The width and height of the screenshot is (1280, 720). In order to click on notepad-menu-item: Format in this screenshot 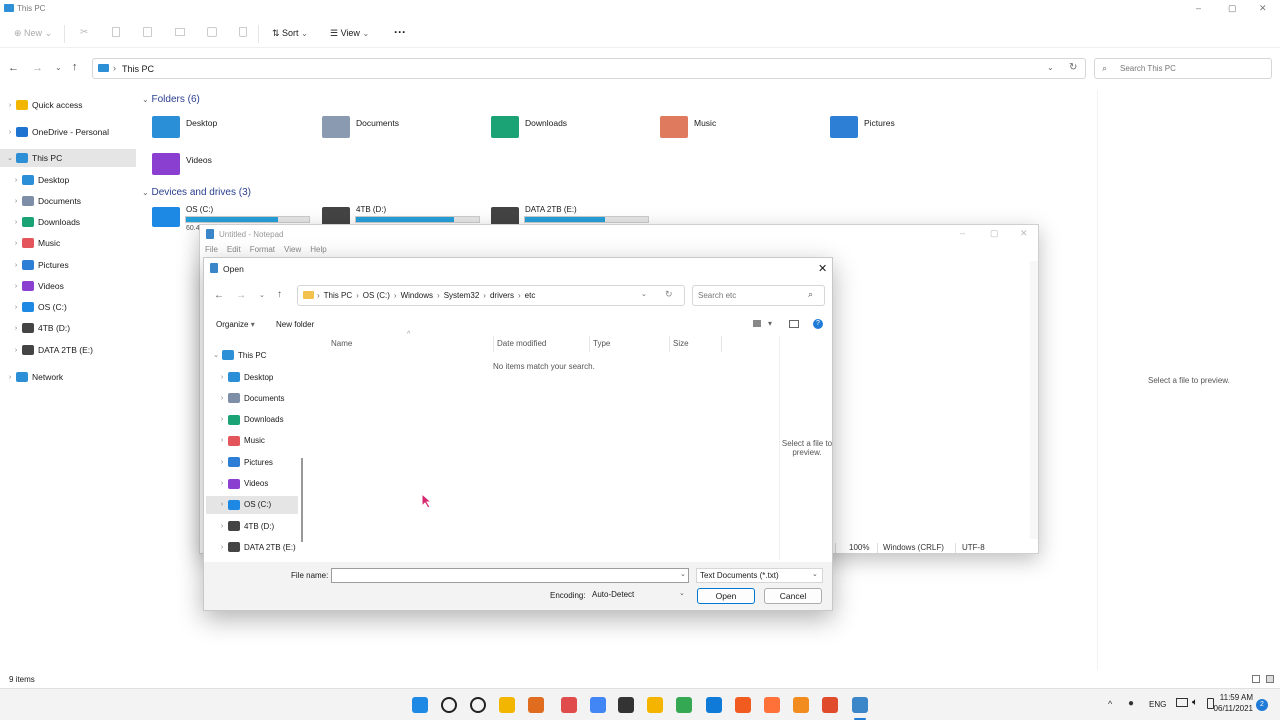, I will do `click(262, 249)`.